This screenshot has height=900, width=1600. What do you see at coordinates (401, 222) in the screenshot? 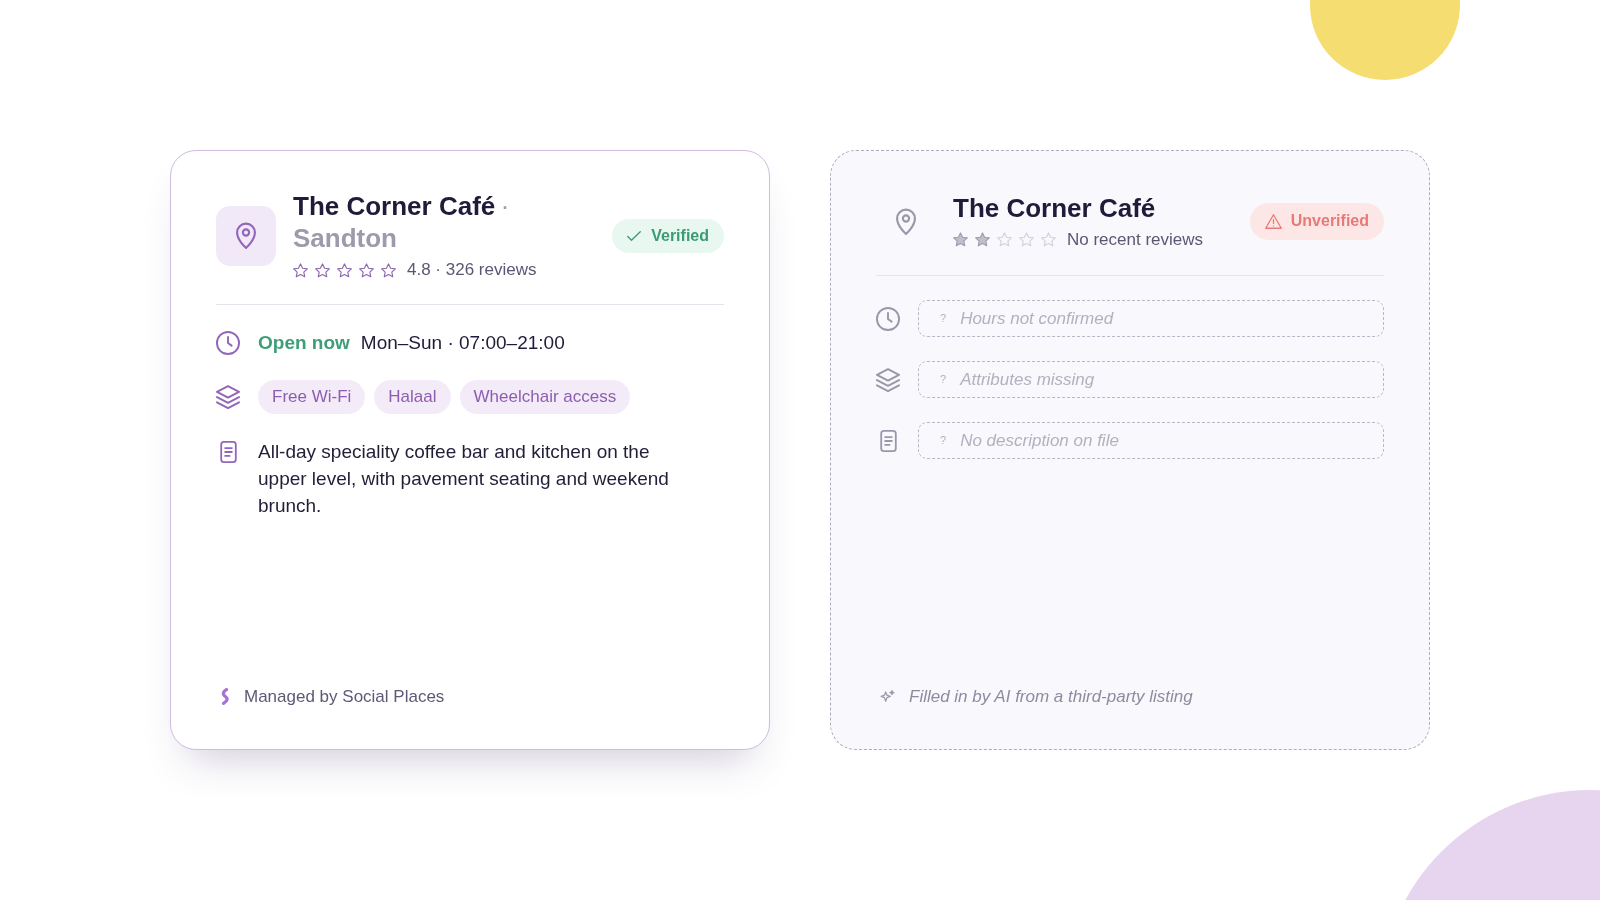
I see `place-title: The Corner Café · Sandton` at bounding box center [401, 222].